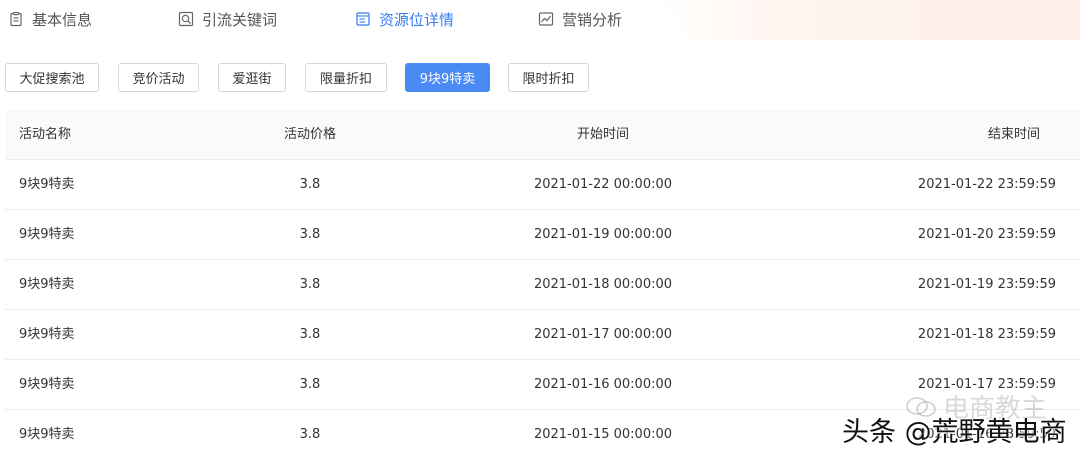 The image size is (1080, 456). Describe the element at coordinates (363, 19) in the screenshot. I see `list-doc-icon` at that location.